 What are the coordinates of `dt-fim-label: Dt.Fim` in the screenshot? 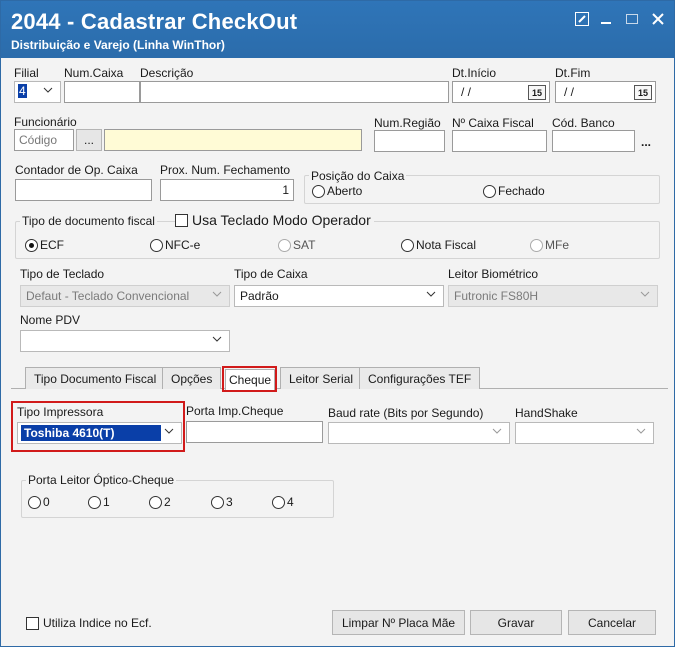 It's located at (573, 73).